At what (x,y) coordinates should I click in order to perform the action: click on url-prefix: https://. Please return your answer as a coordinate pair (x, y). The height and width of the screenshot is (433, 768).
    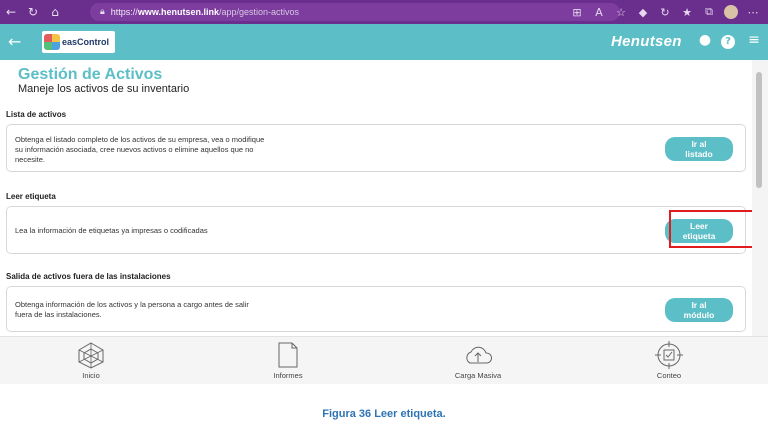
    Looking at the image, I should click on (124, 12).